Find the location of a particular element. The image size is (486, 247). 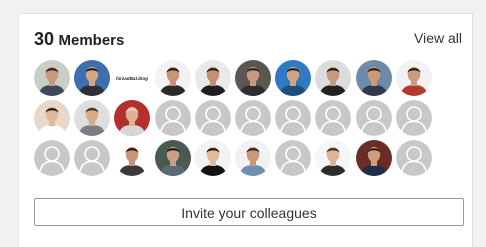

view-all-link: View all is located at coordinates (438, 38).